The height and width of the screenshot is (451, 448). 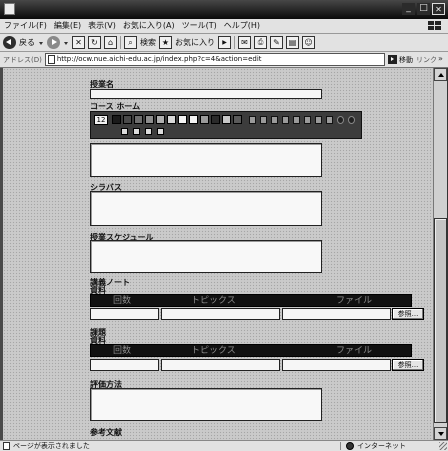 I want to click on menu-help: ヘルプ(H), so click(x=242, y=26).